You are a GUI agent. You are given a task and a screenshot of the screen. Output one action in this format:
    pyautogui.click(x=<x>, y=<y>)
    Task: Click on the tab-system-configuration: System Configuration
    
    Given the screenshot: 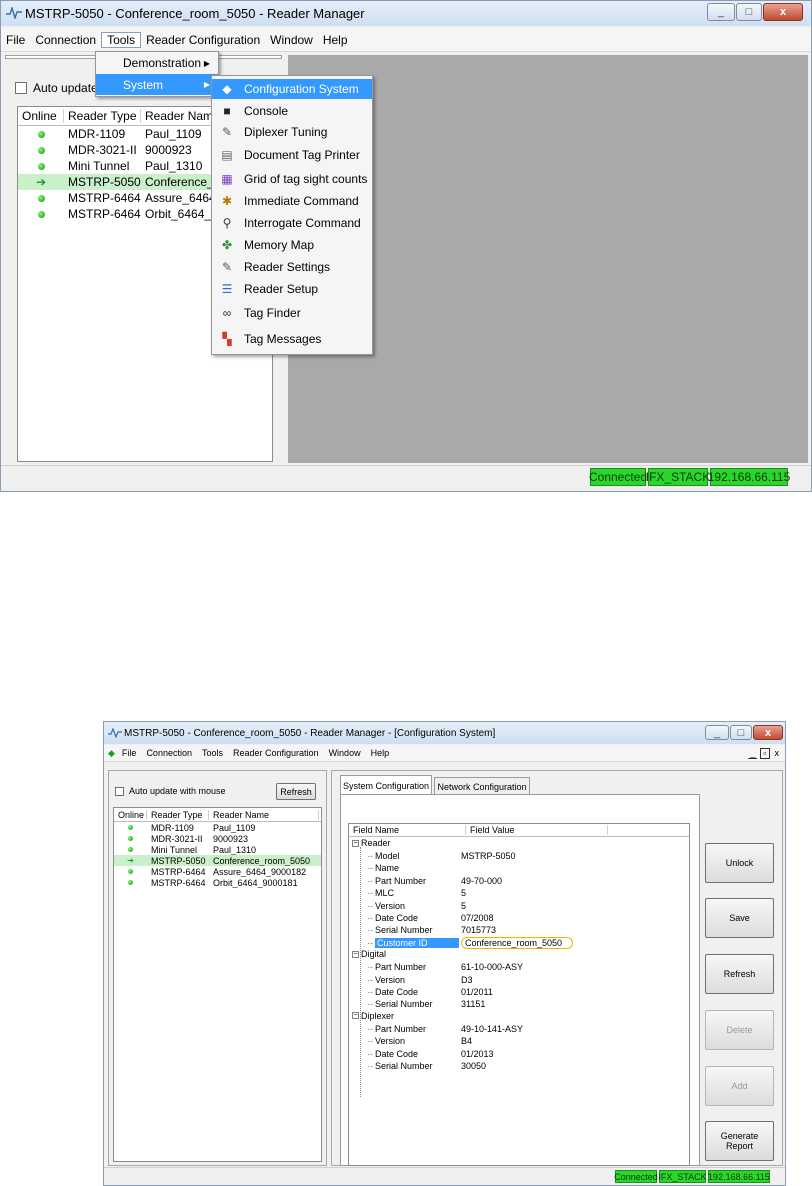 What is the action you would take?
    pyautogui.click(x=386, y=785)
    